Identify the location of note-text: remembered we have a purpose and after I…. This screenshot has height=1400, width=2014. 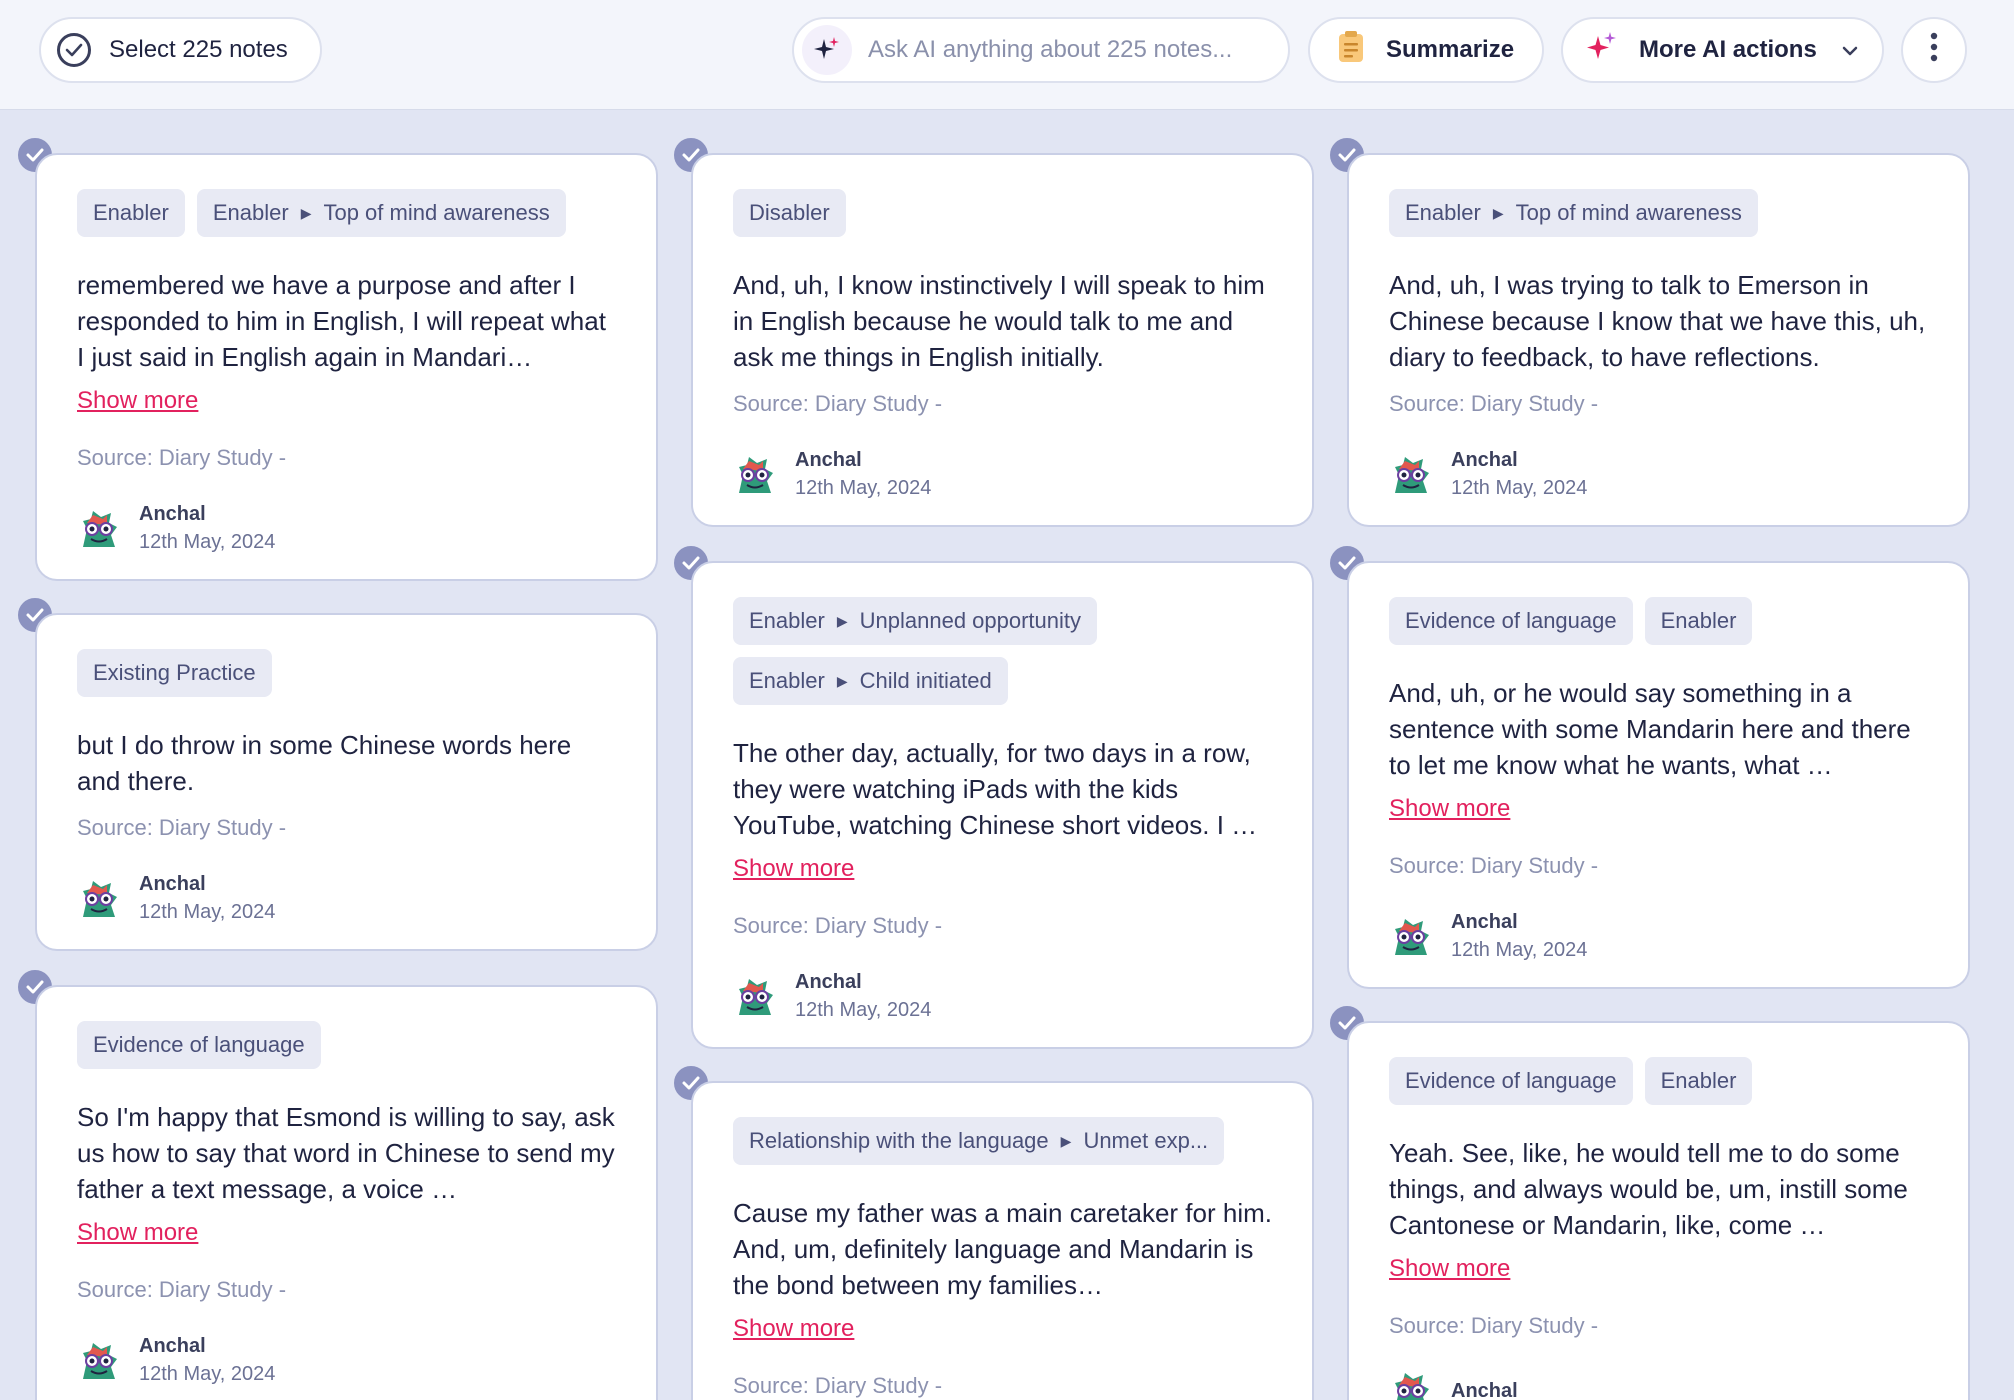
(341, 321).